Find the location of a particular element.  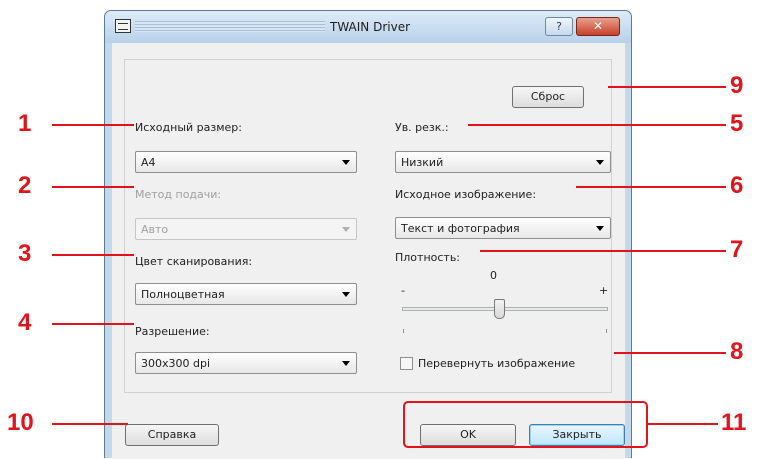

density-value: 0 is located at coordinates (493, 275).